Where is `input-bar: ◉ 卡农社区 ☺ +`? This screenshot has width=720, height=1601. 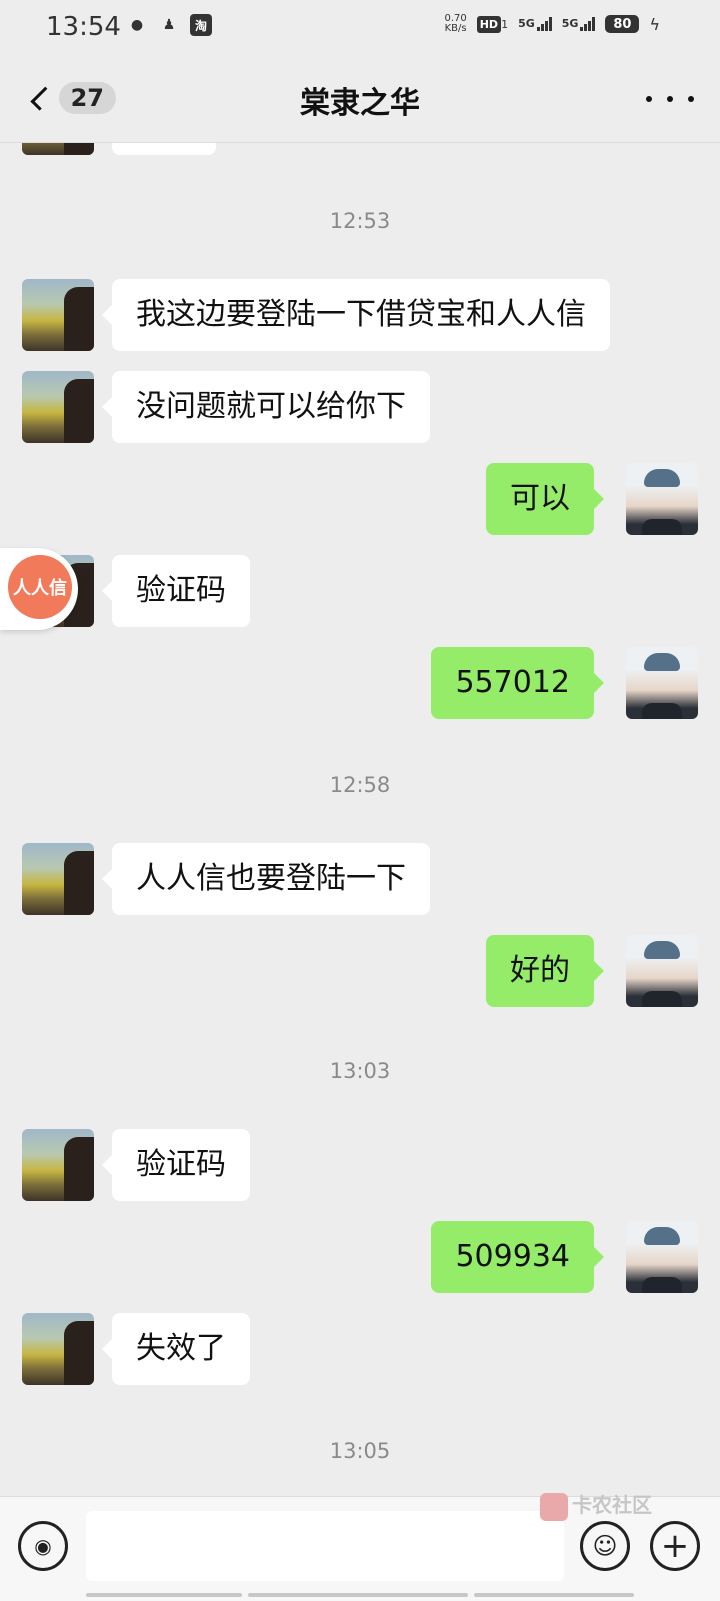
input-bar: ◉ 卡农社区 ☺ + is located at coordinates (360, 1546).